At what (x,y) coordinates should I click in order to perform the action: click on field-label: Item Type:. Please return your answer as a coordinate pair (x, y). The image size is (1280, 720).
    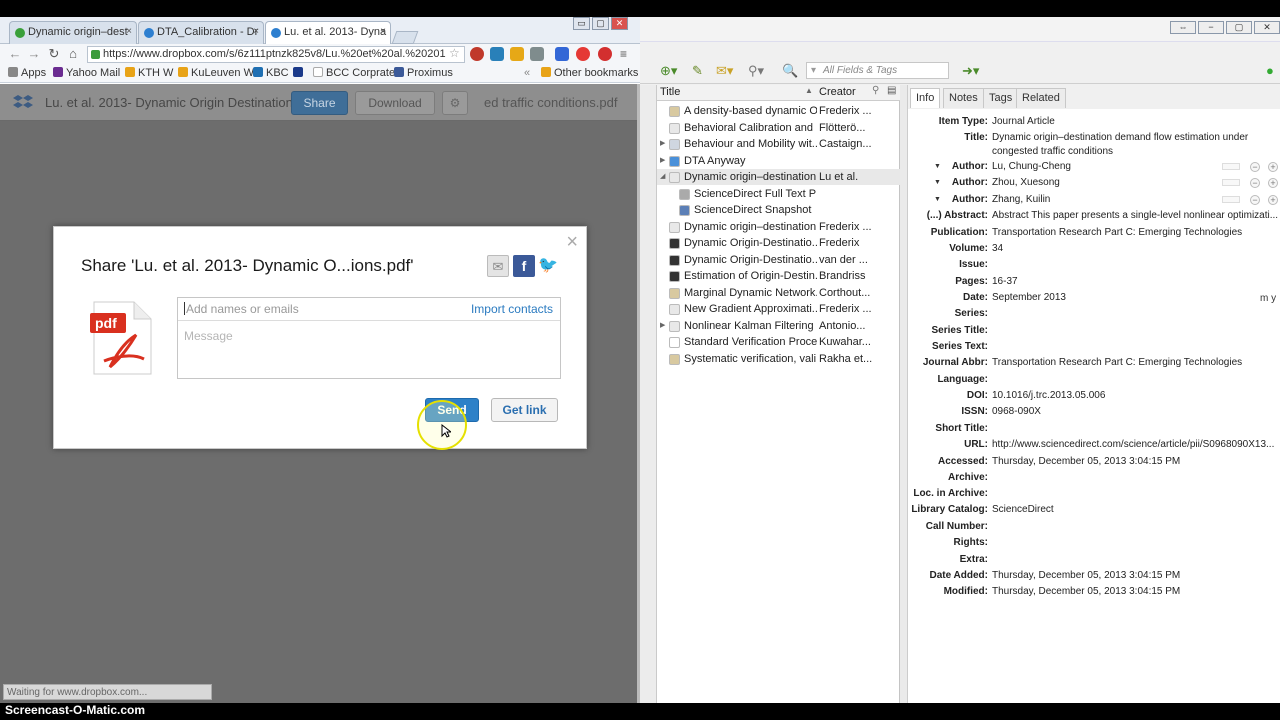
    Looking at the image, I should click on (963, 122).